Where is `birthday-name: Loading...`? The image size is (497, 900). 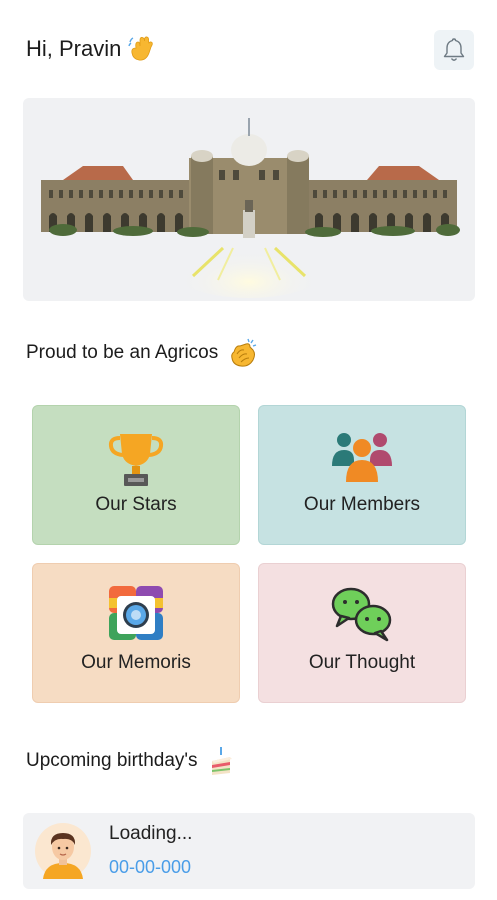
birthday-name: Loading... is located at coordinates (151, 833).